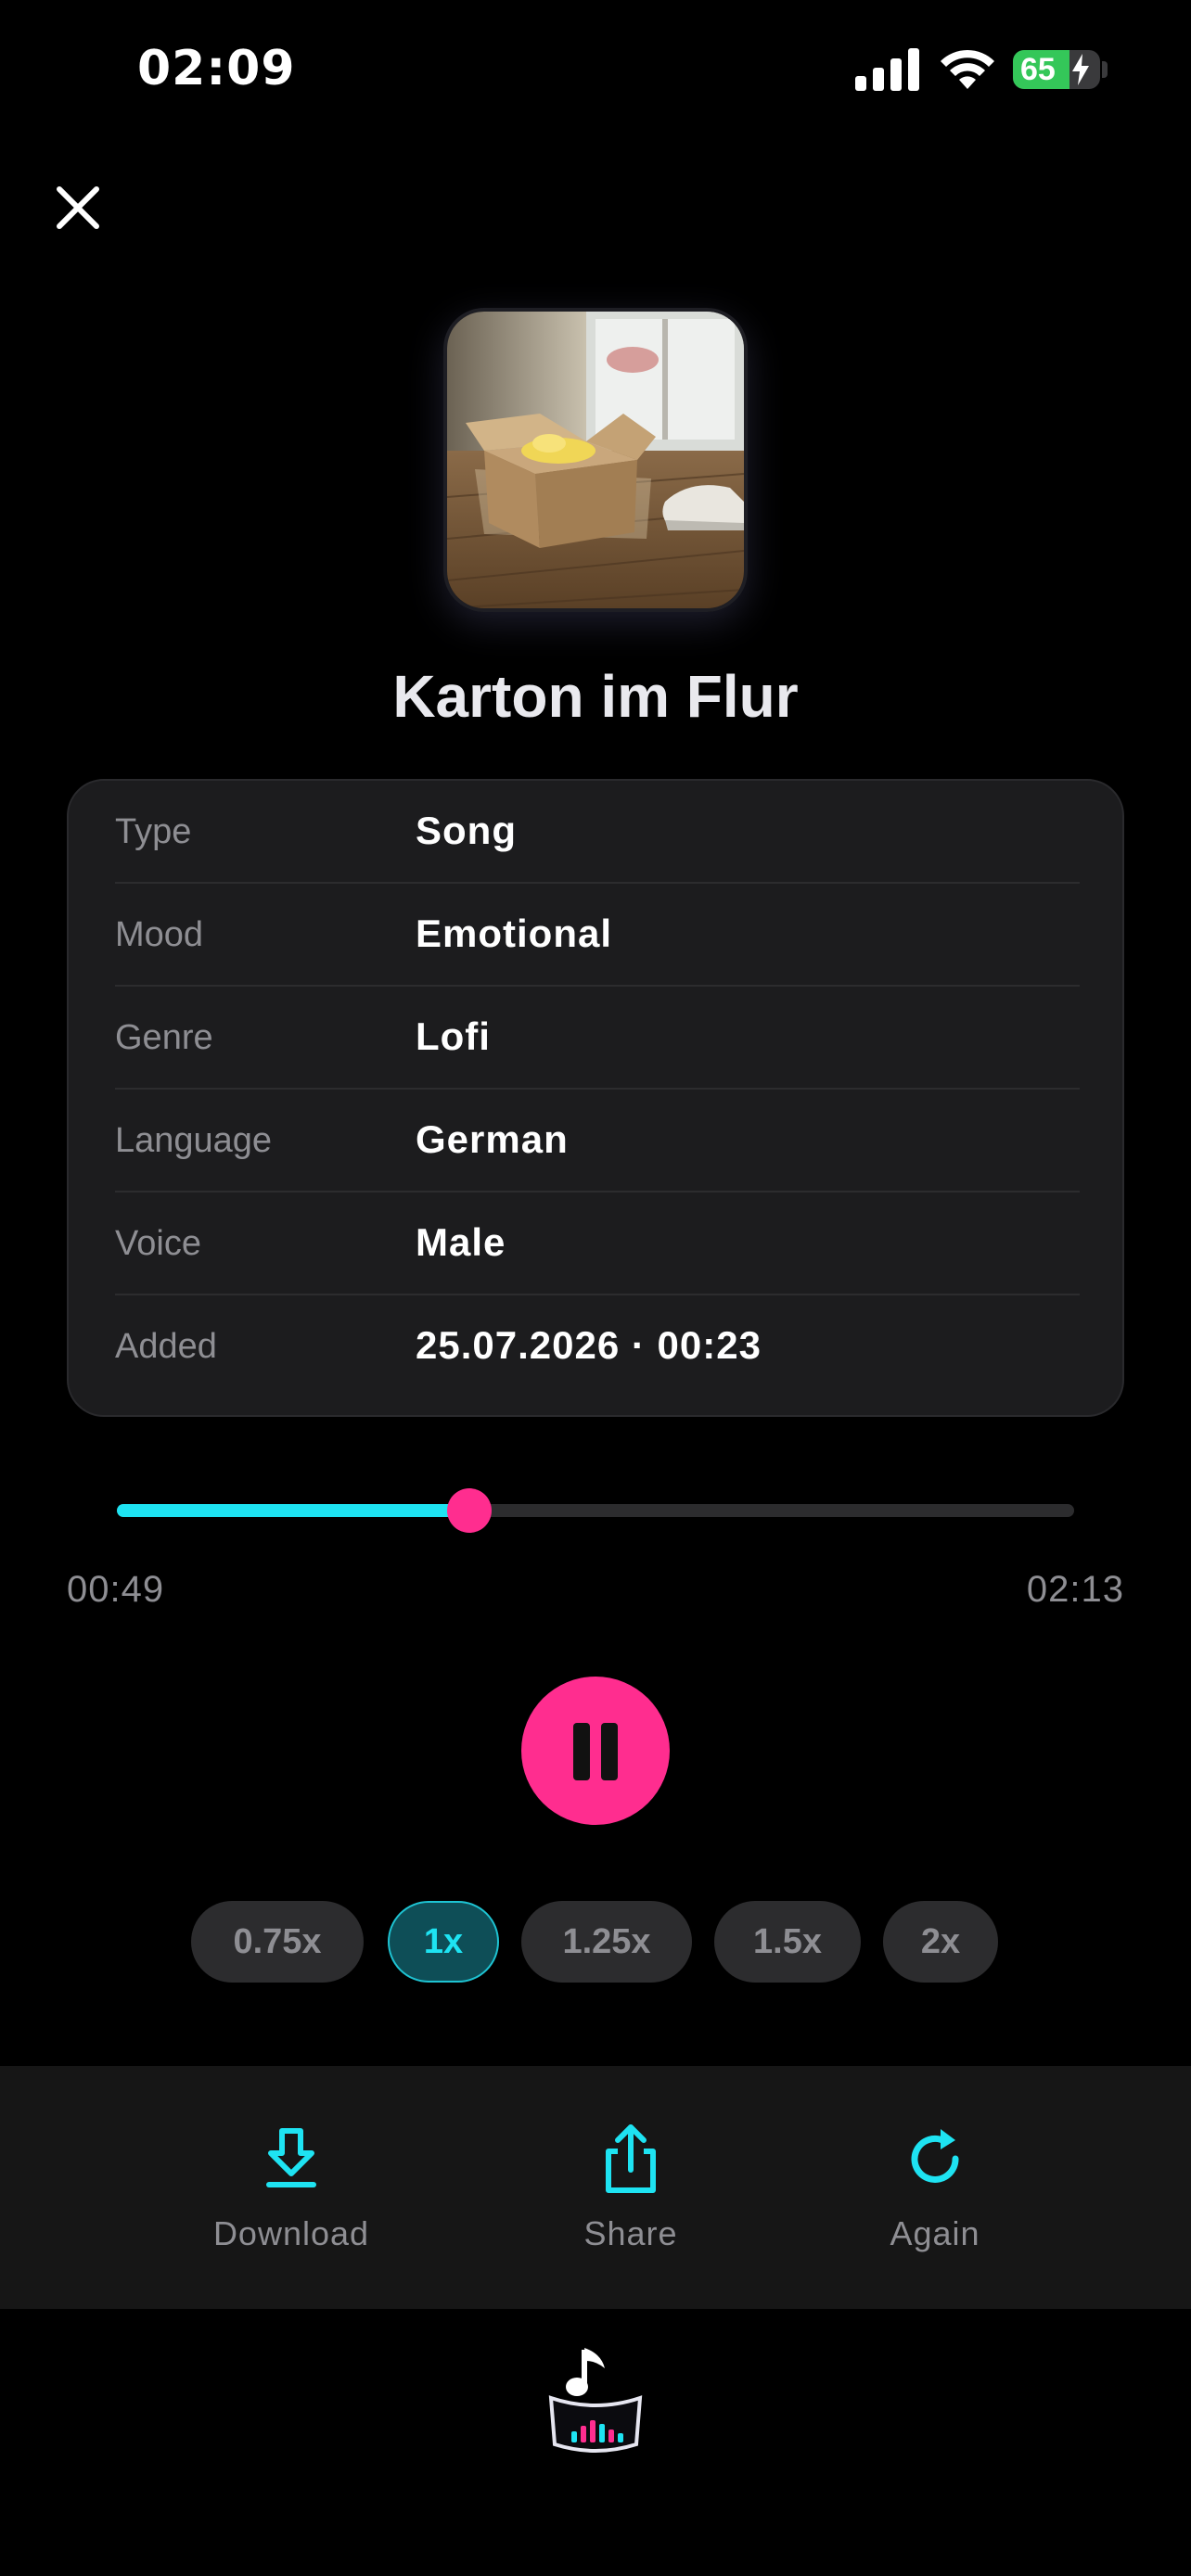 The image size is (1191, 2576). Describe the element at coordinates (1075, 1589) in the screenshot. I see `total-time: 02:13` at that location.